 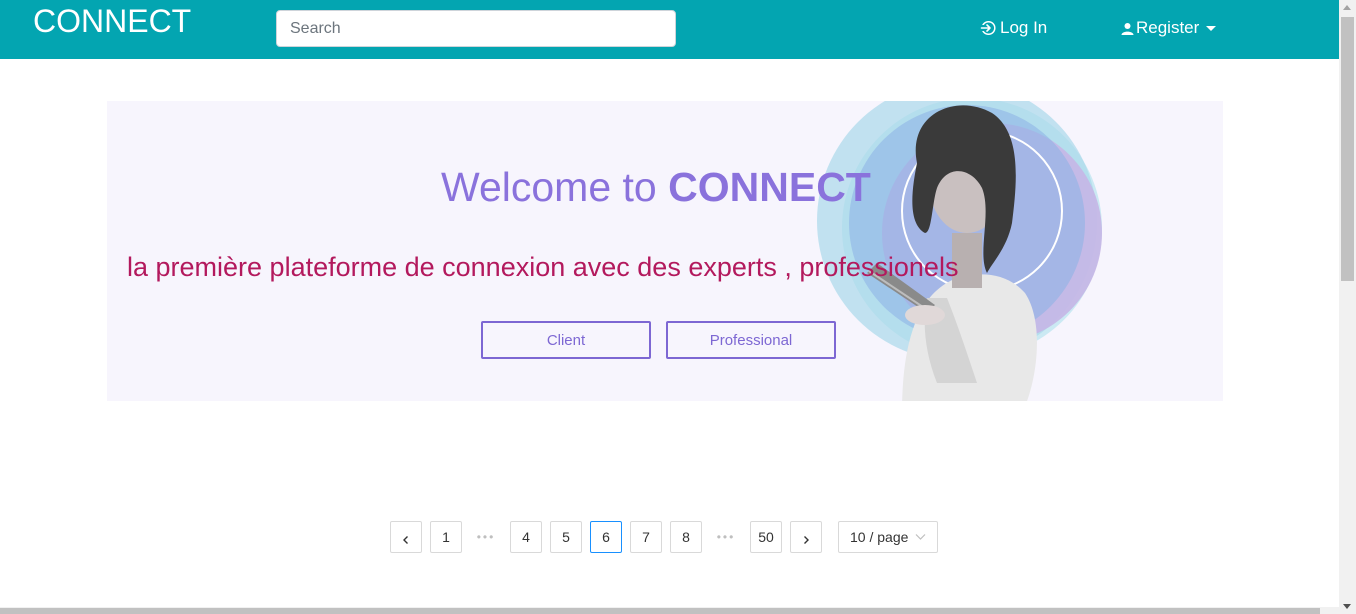 I want to click on top-navbar: CONNECT Log In Register, so click(x=669, y=29).